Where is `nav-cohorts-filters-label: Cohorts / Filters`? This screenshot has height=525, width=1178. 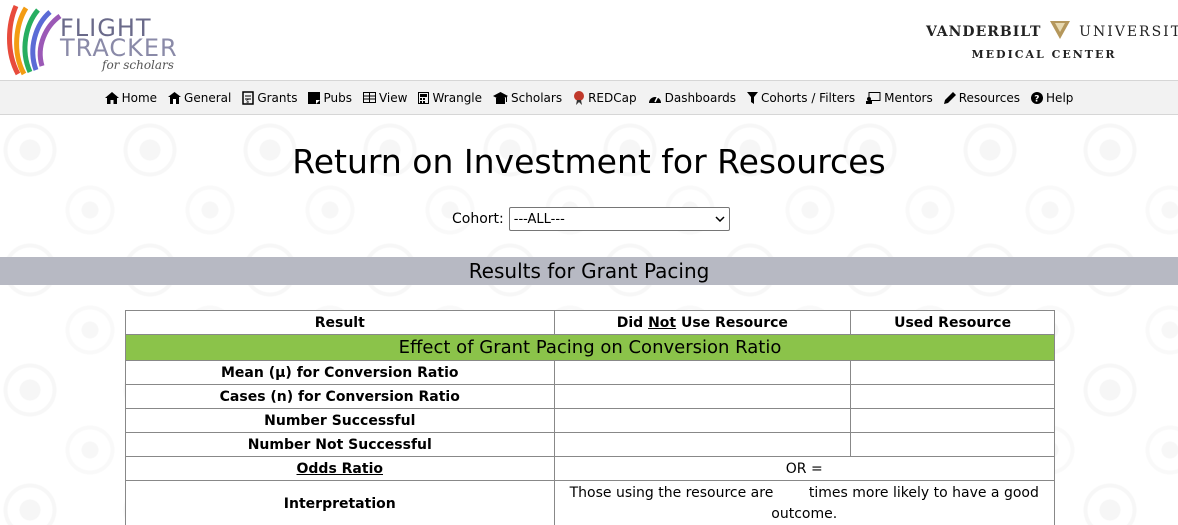 nav-cohorts-filters-label: Cohorts / Filters is located at coordinates (808, 97).